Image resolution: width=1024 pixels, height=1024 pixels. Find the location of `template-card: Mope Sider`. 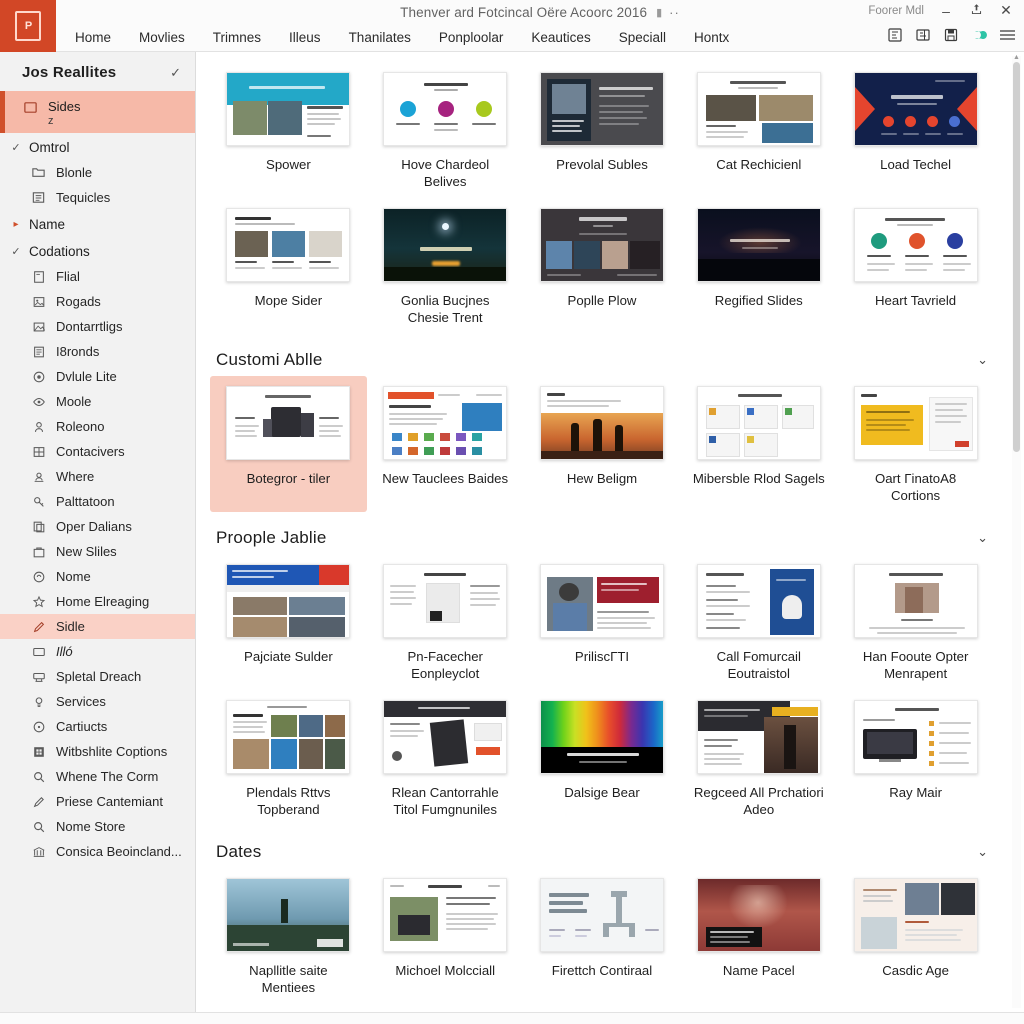

template-card: Mope Sider is located at coordinates (288, 266).